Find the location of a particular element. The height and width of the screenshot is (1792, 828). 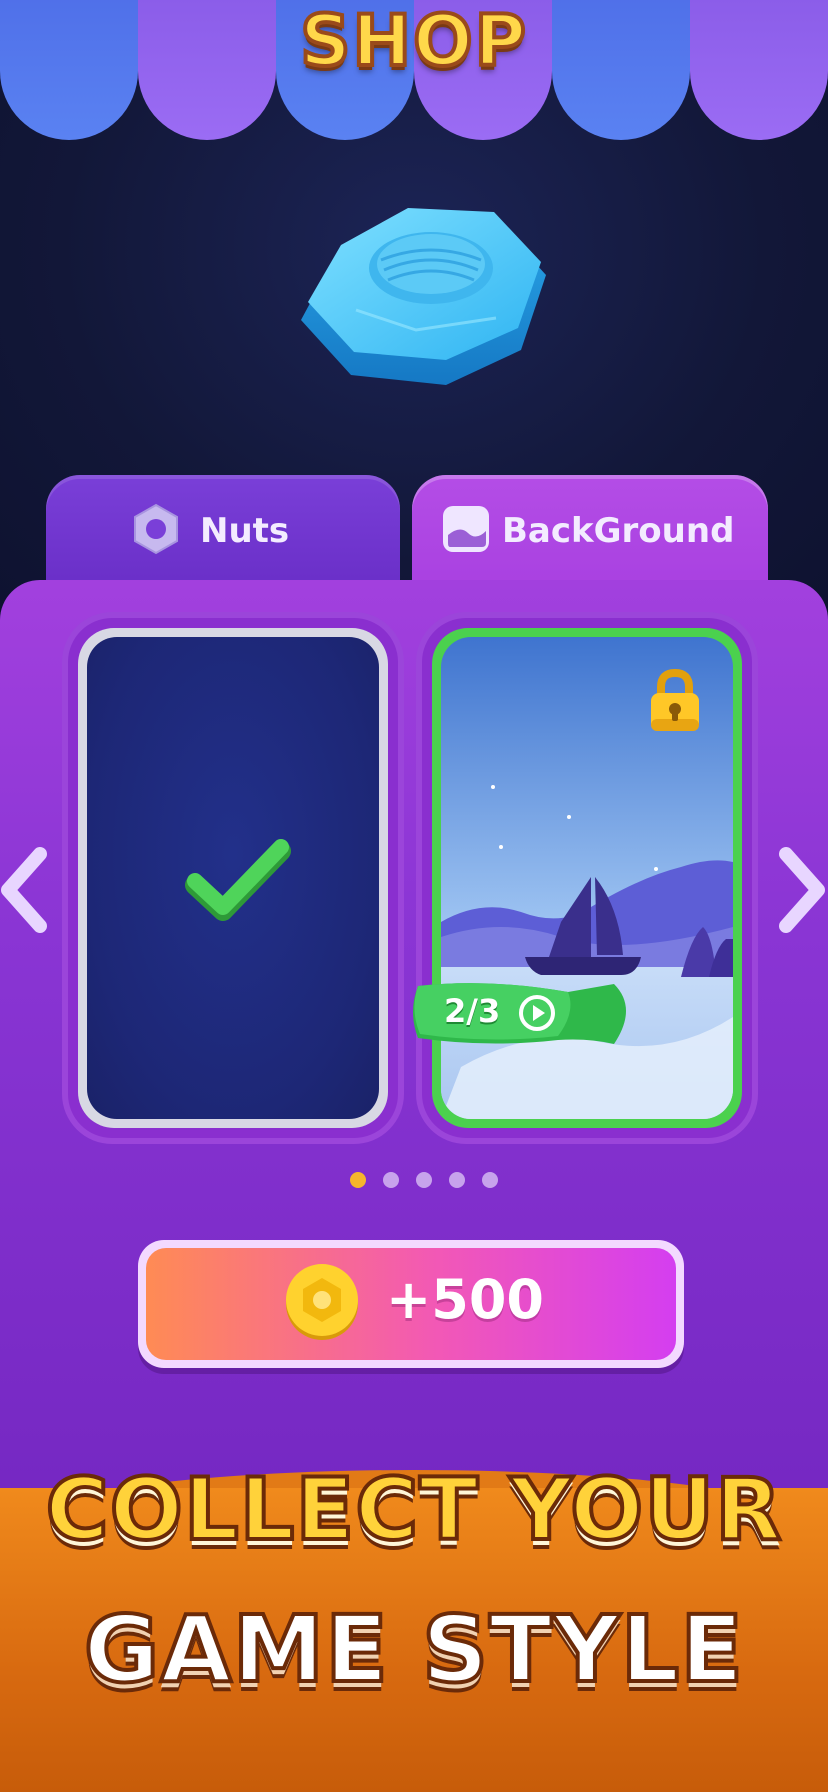

get-coins-button: +500 is located at coordinates (411, 1304).